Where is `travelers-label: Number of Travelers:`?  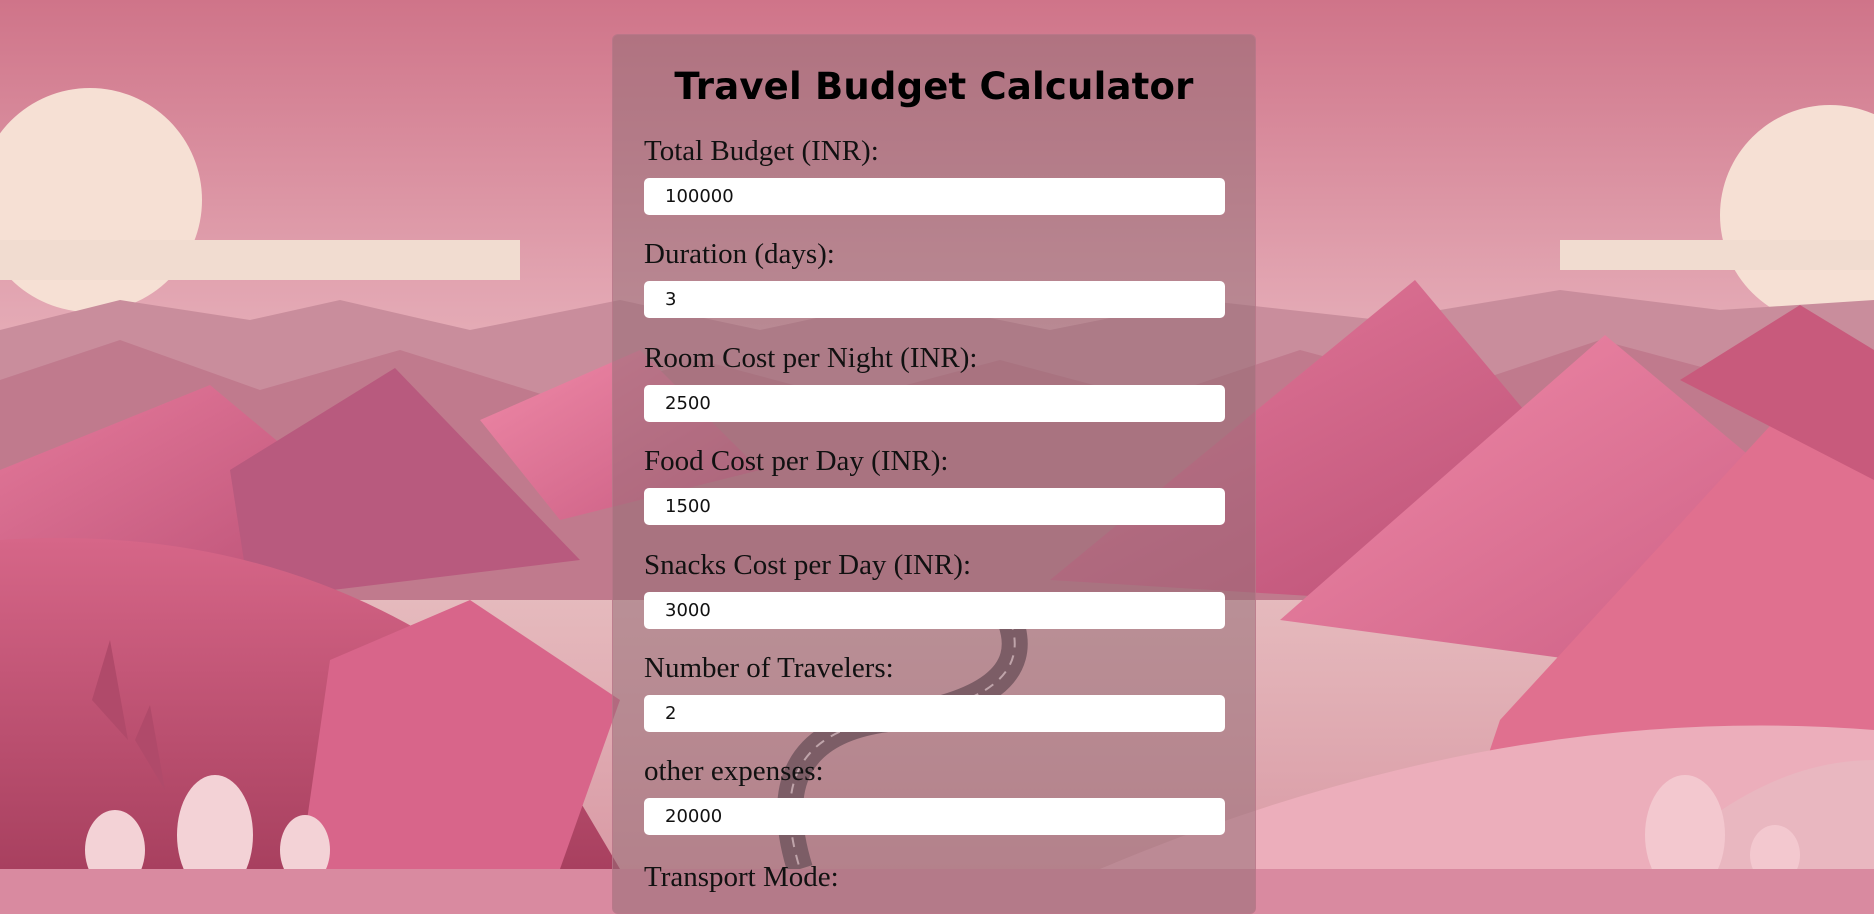 travelers-label: Number of Travelers: is located at coordinates (769, 668).